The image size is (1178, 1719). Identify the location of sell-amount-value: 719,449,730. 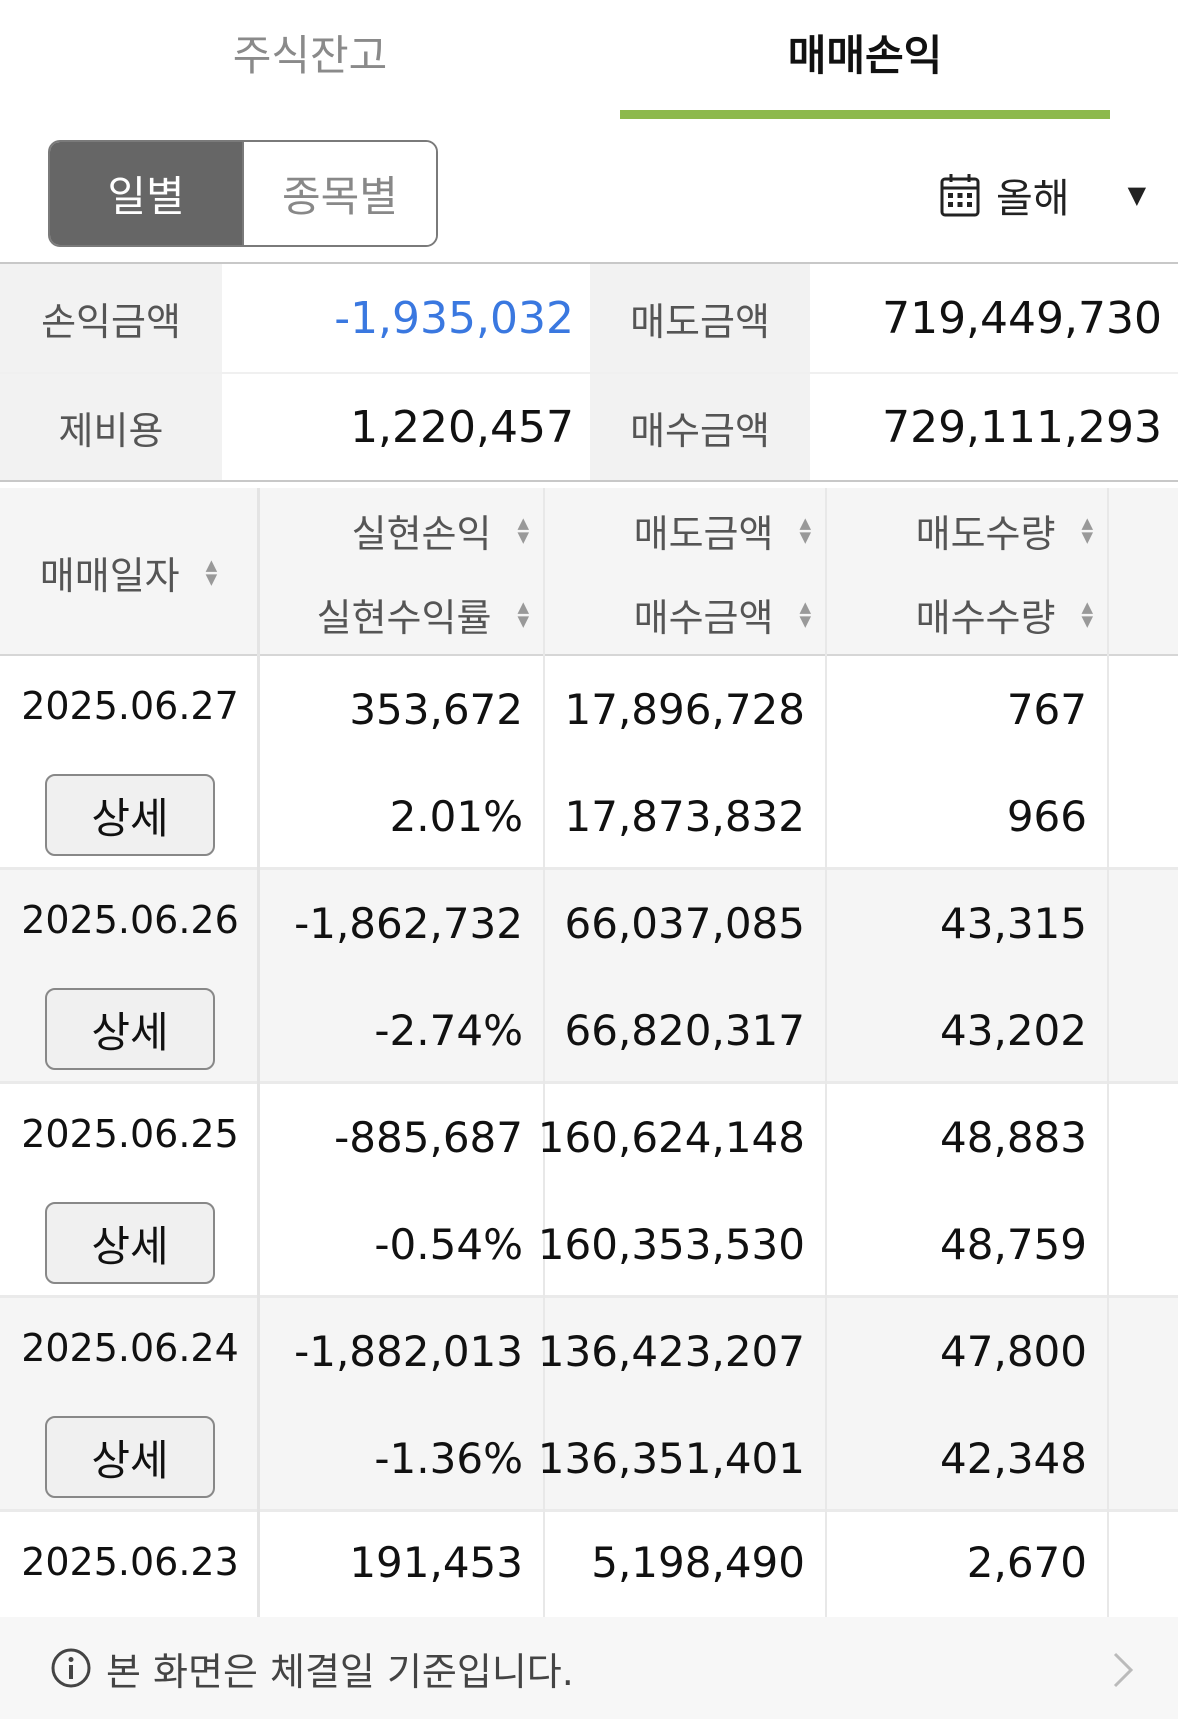
(994, 318).